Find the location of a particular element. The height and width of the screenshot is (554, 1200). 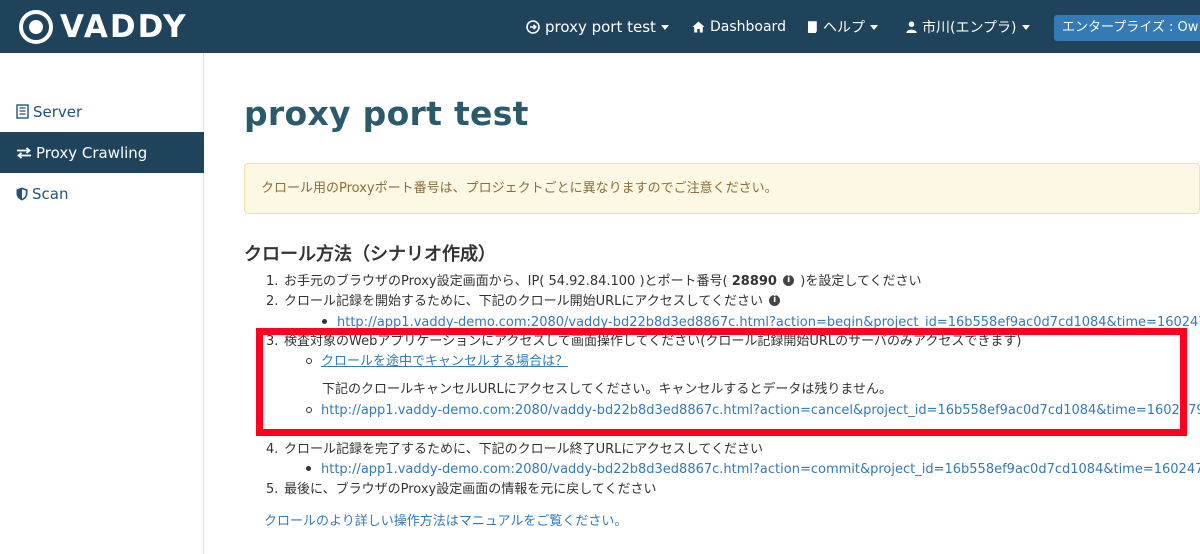

help-menu: ヘルプ is located at coordinates (842, 26).